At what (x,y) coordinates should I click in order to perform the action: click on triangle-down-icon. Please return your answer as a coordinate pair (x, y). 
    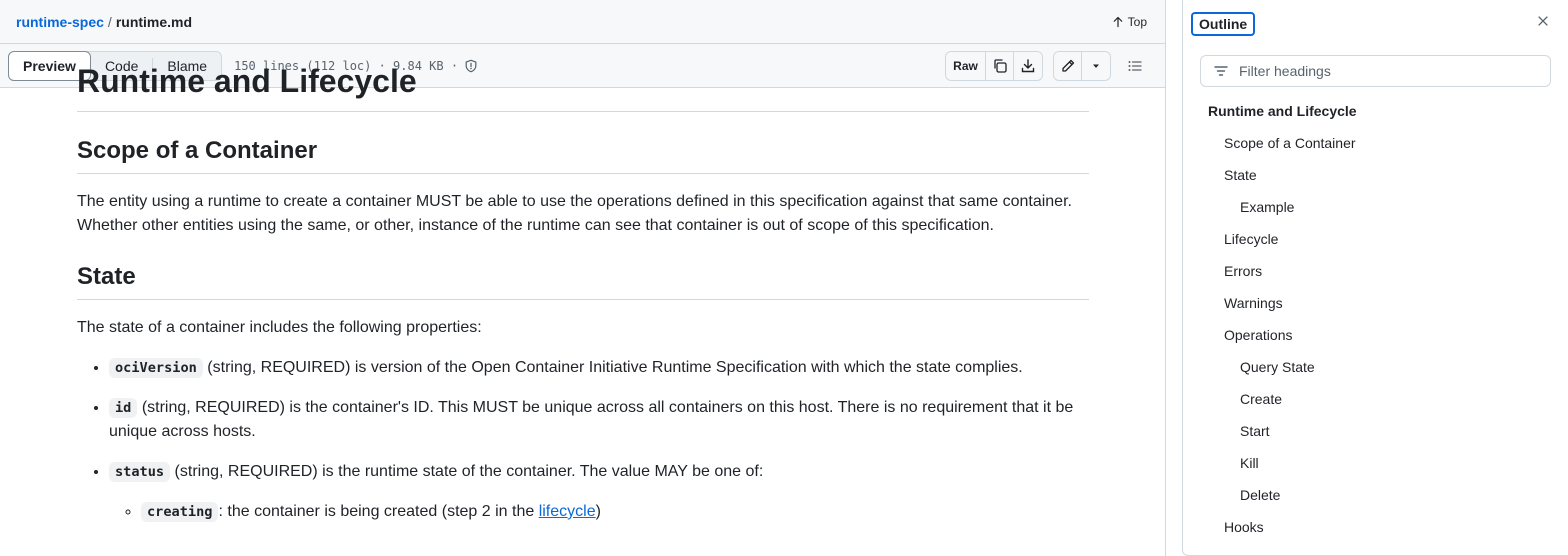
    Looking at the image, I should click on (1096, 66).